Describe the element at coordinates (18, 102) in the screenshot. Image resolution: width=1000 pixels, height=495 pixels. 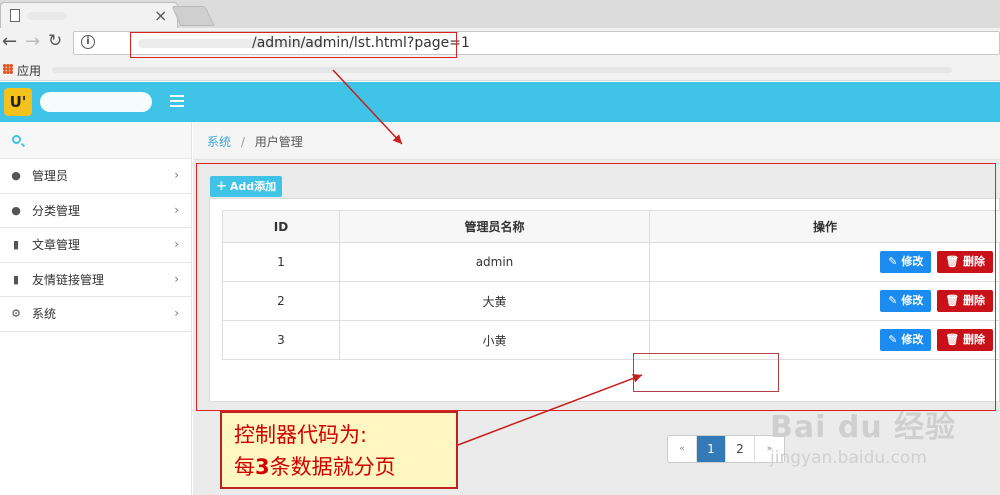
I see `logo: U'` at that location.